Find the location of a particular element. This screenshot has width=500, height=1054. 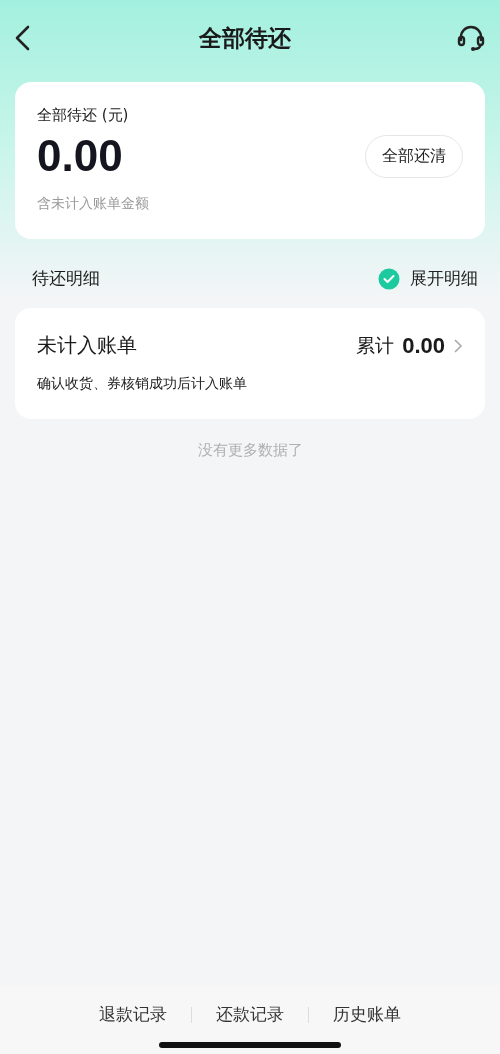

footer-link: 退款记录 is located at coordinates (133, 1014).